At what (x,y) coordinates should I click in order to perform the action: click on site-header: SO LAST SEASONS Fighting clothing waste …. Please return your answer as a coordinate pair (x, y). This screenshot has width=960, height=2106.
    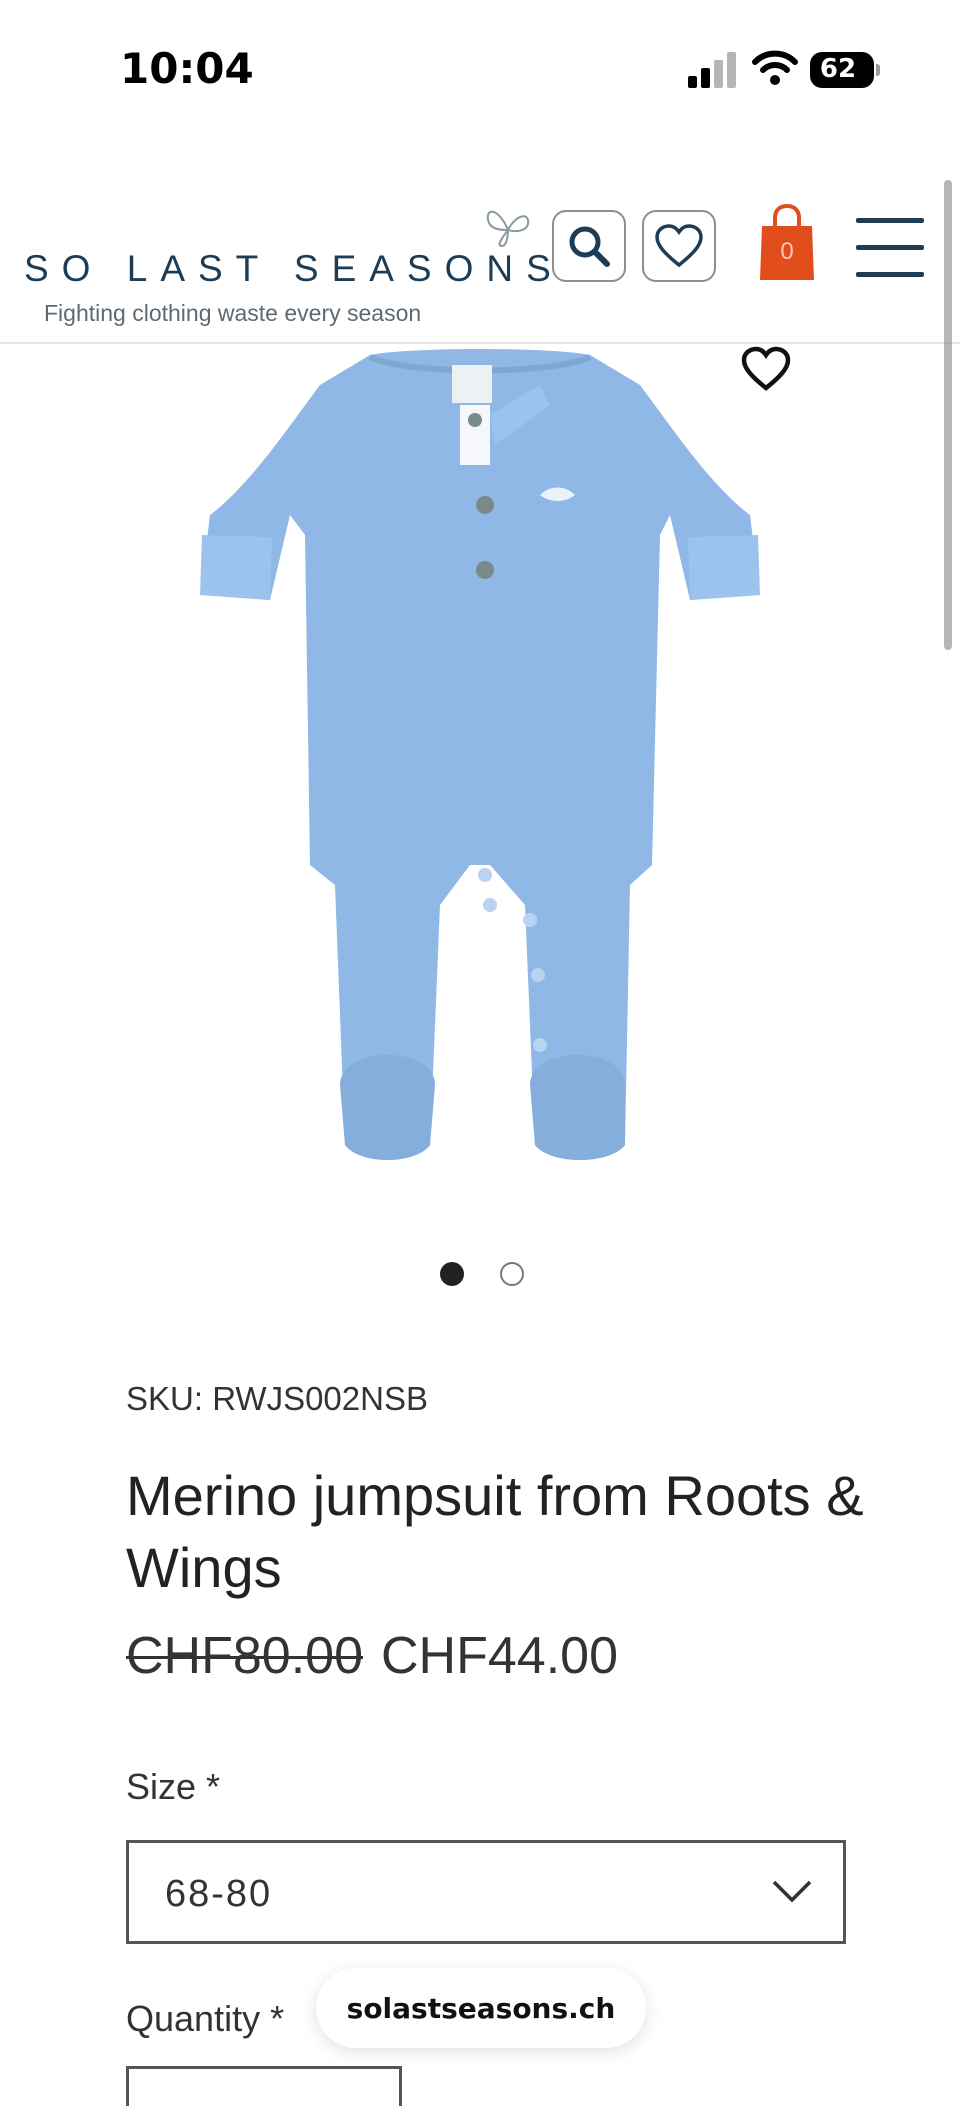
    Looking at the image, I should click on (480, 252).